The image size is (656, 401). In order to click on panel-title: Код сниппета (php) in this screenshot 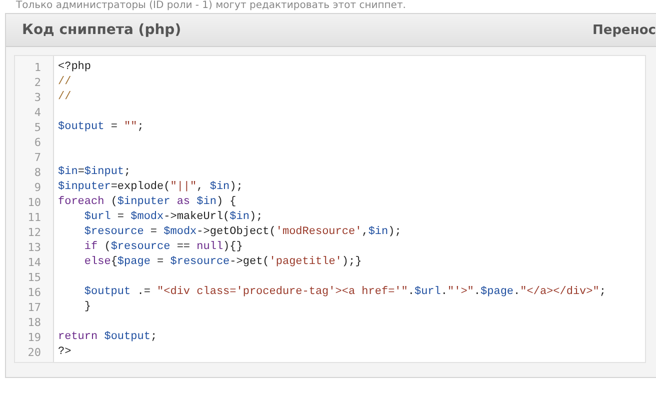, I will do `click(102, 30)`.